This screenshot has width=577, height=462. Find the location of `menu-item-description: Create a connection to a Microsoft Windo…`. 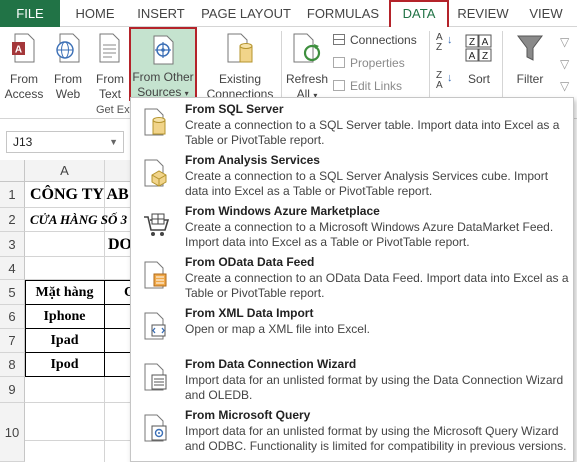

menu-item-description: Create a connection to a Microsoft Windo… is located at coordinates (369, 234).